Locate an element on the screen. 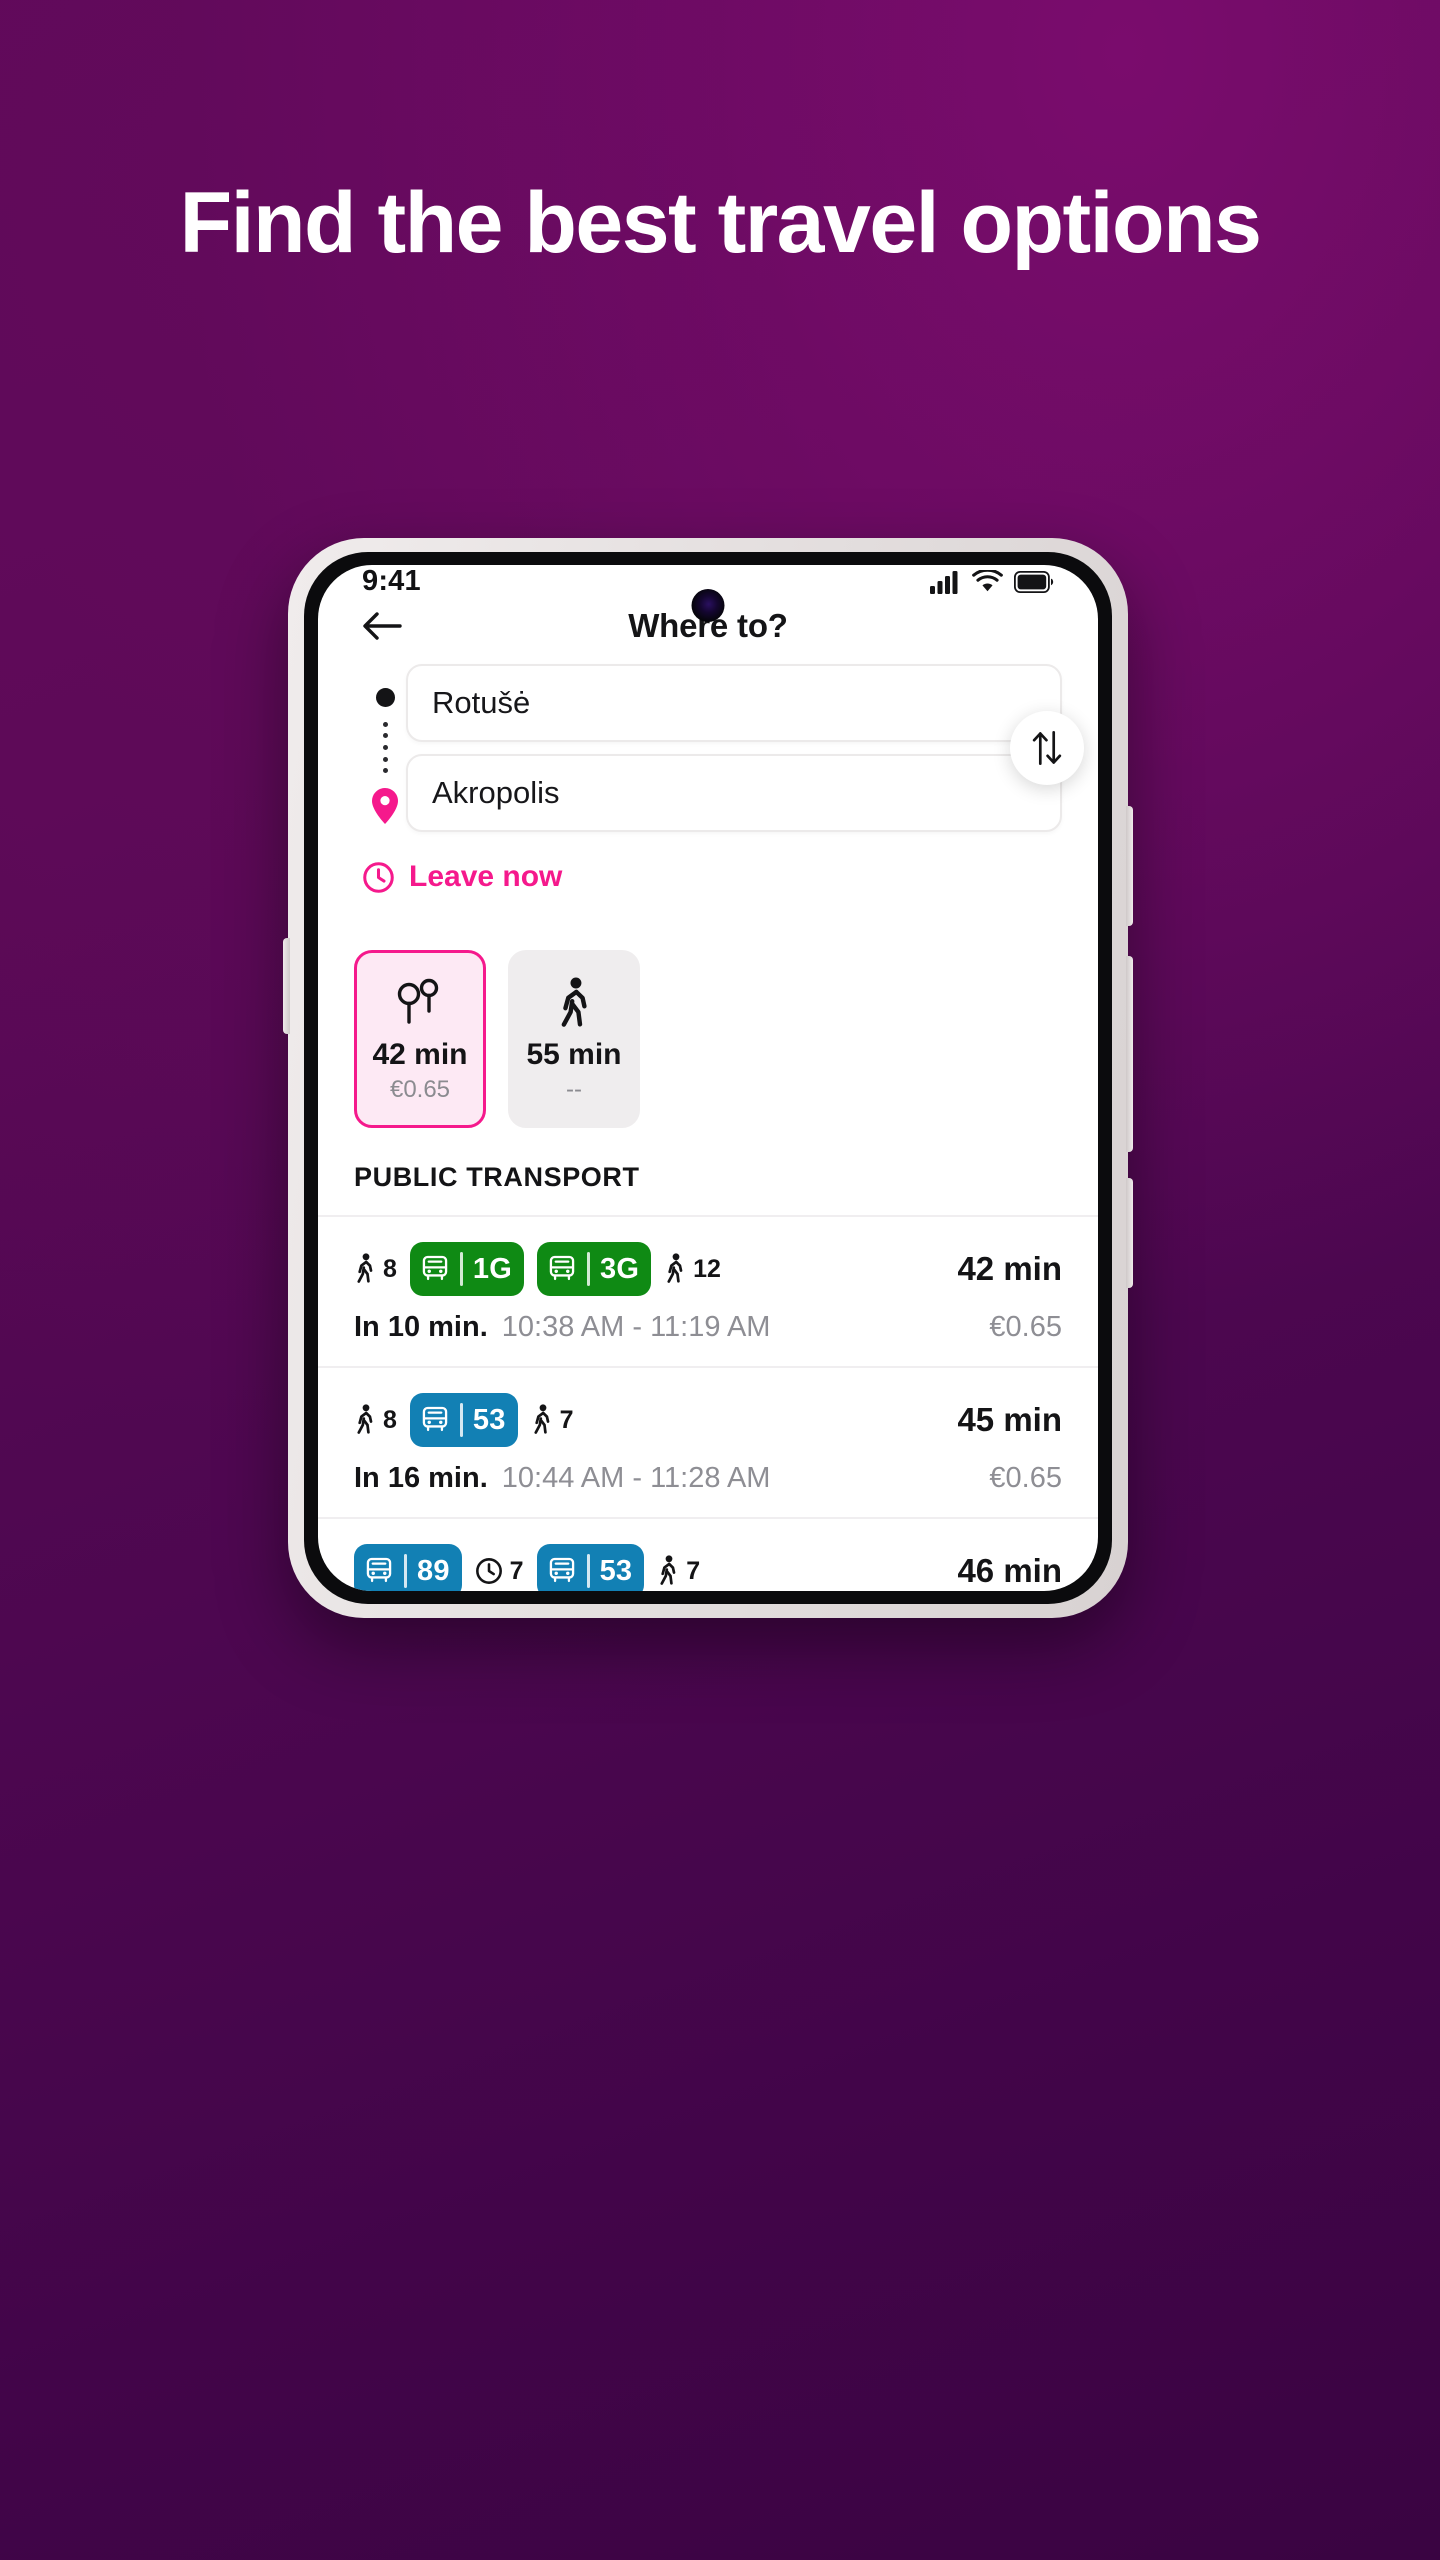 This screenshot has width=1440, height=2560. destination-input-value: Akropolis is located at coordinates (496, 792).